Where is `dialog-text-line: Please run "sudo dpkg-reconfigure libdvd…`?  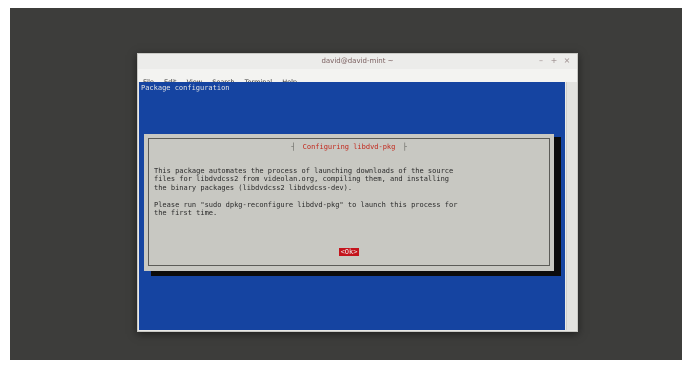 dialog-text-line: Please run "sudo dpkg-reconfigure libdvd… is located at coordinates (306, 204).